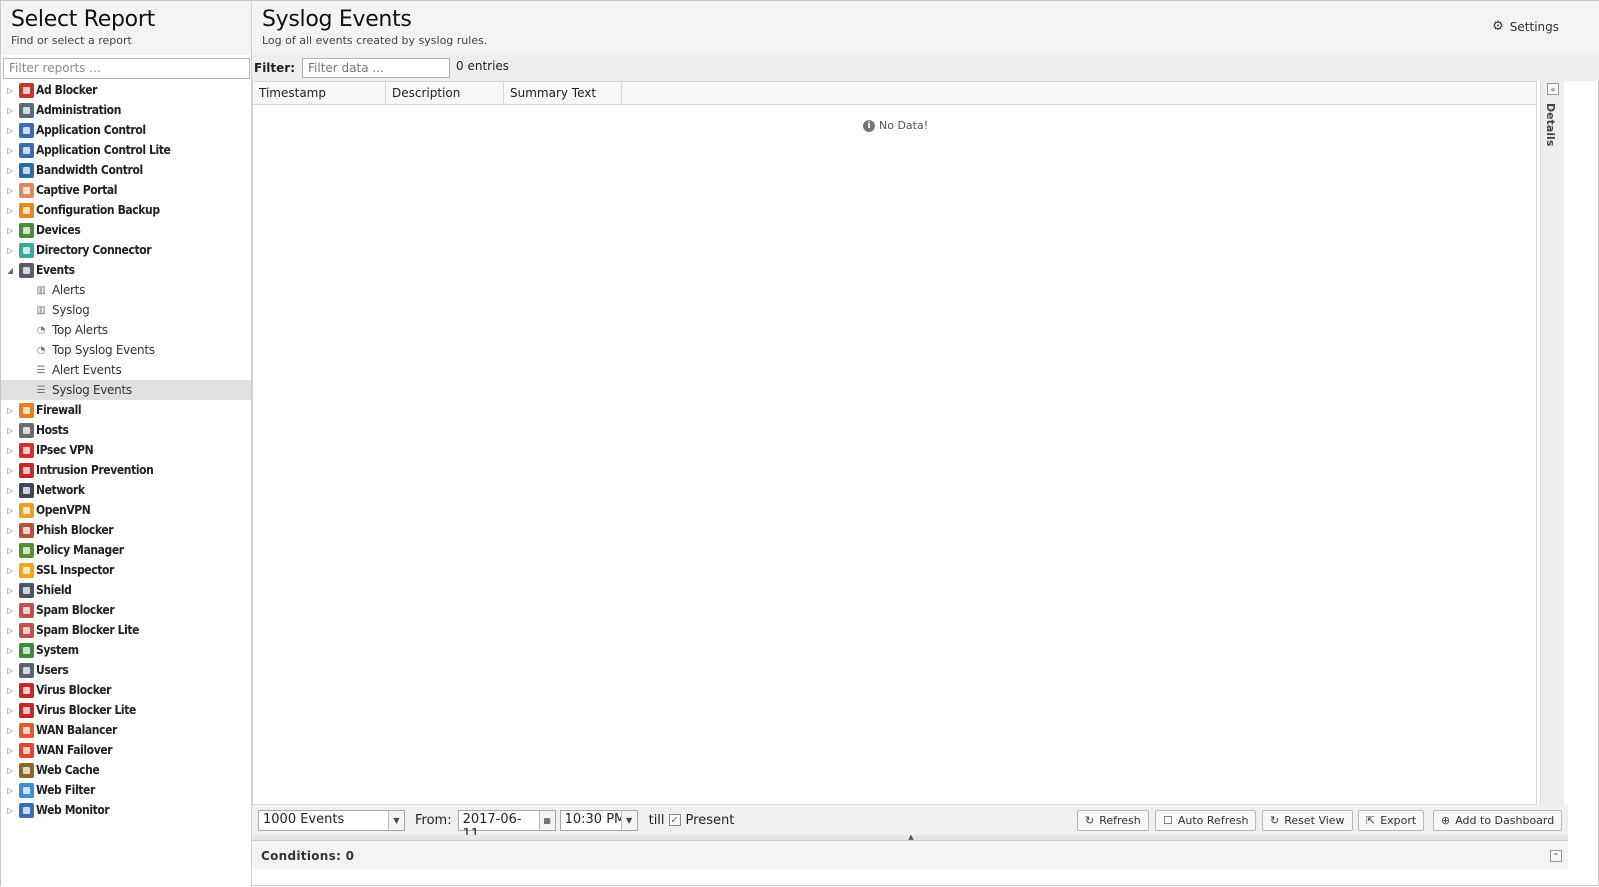  What do you see at coordinates (126, 750) in the screenshot?
I see `tree-item-wan-failover: ▷ WAN Failover` at bounding box center [126, 750].